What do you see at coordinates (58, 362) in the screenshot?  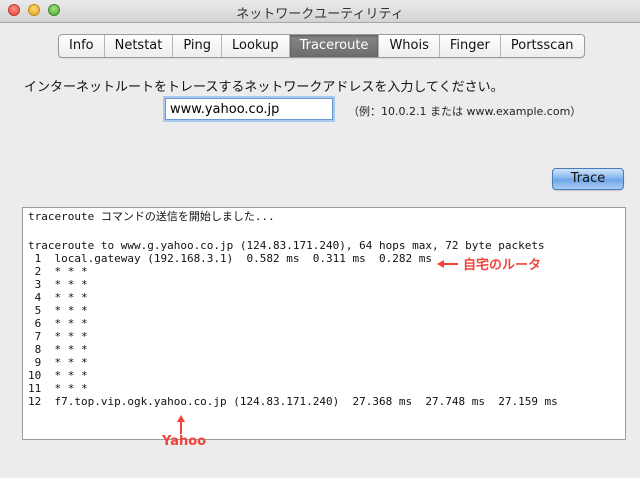 I see `output-line: 9 * * *` at bounding box center [58, 362].